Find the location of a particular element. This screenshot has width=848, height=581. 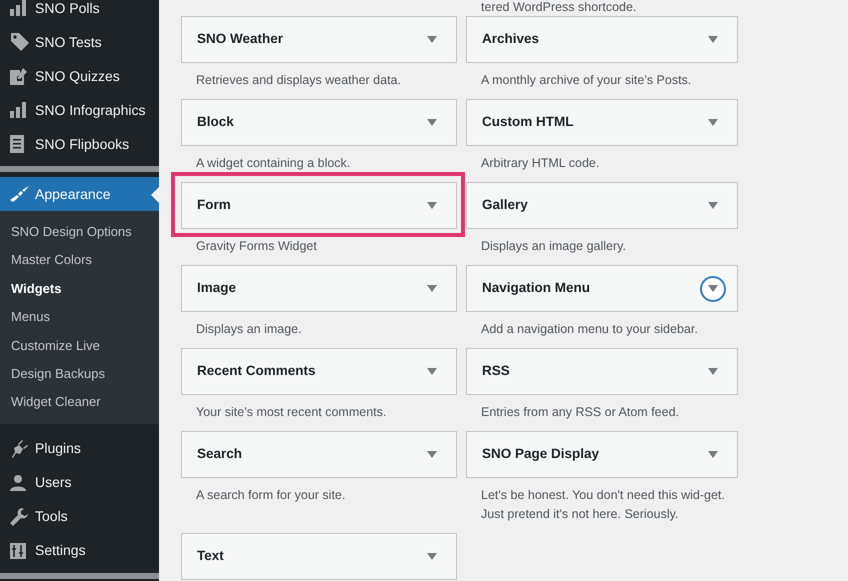

widget-item: Archives is located at coordinates (602, 39).